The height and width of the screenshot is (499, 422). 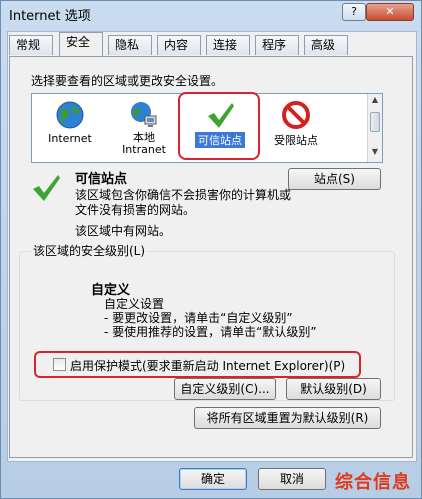 What do you see at coordinates (179, 45) in the screenshot?
I see `tab-content: 内容` at bounding box center [179, 45].